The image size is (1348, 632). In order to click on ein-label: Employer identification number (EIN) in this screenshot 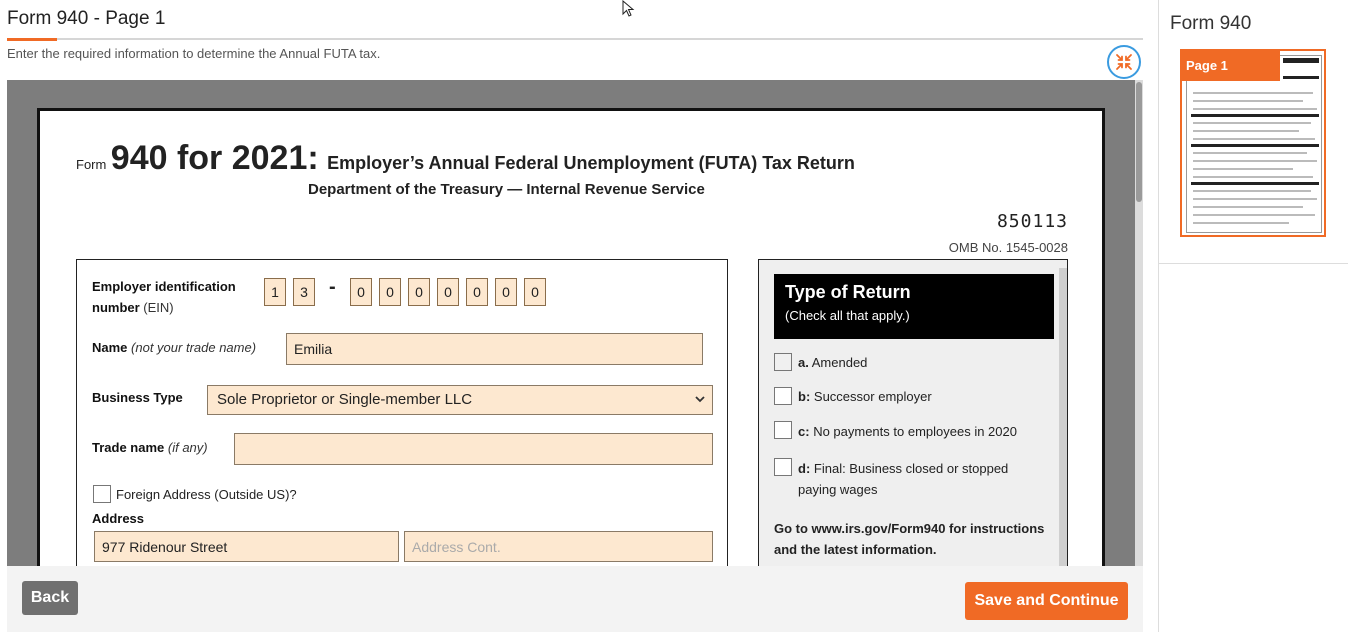, I will do `click(177, 297)`.